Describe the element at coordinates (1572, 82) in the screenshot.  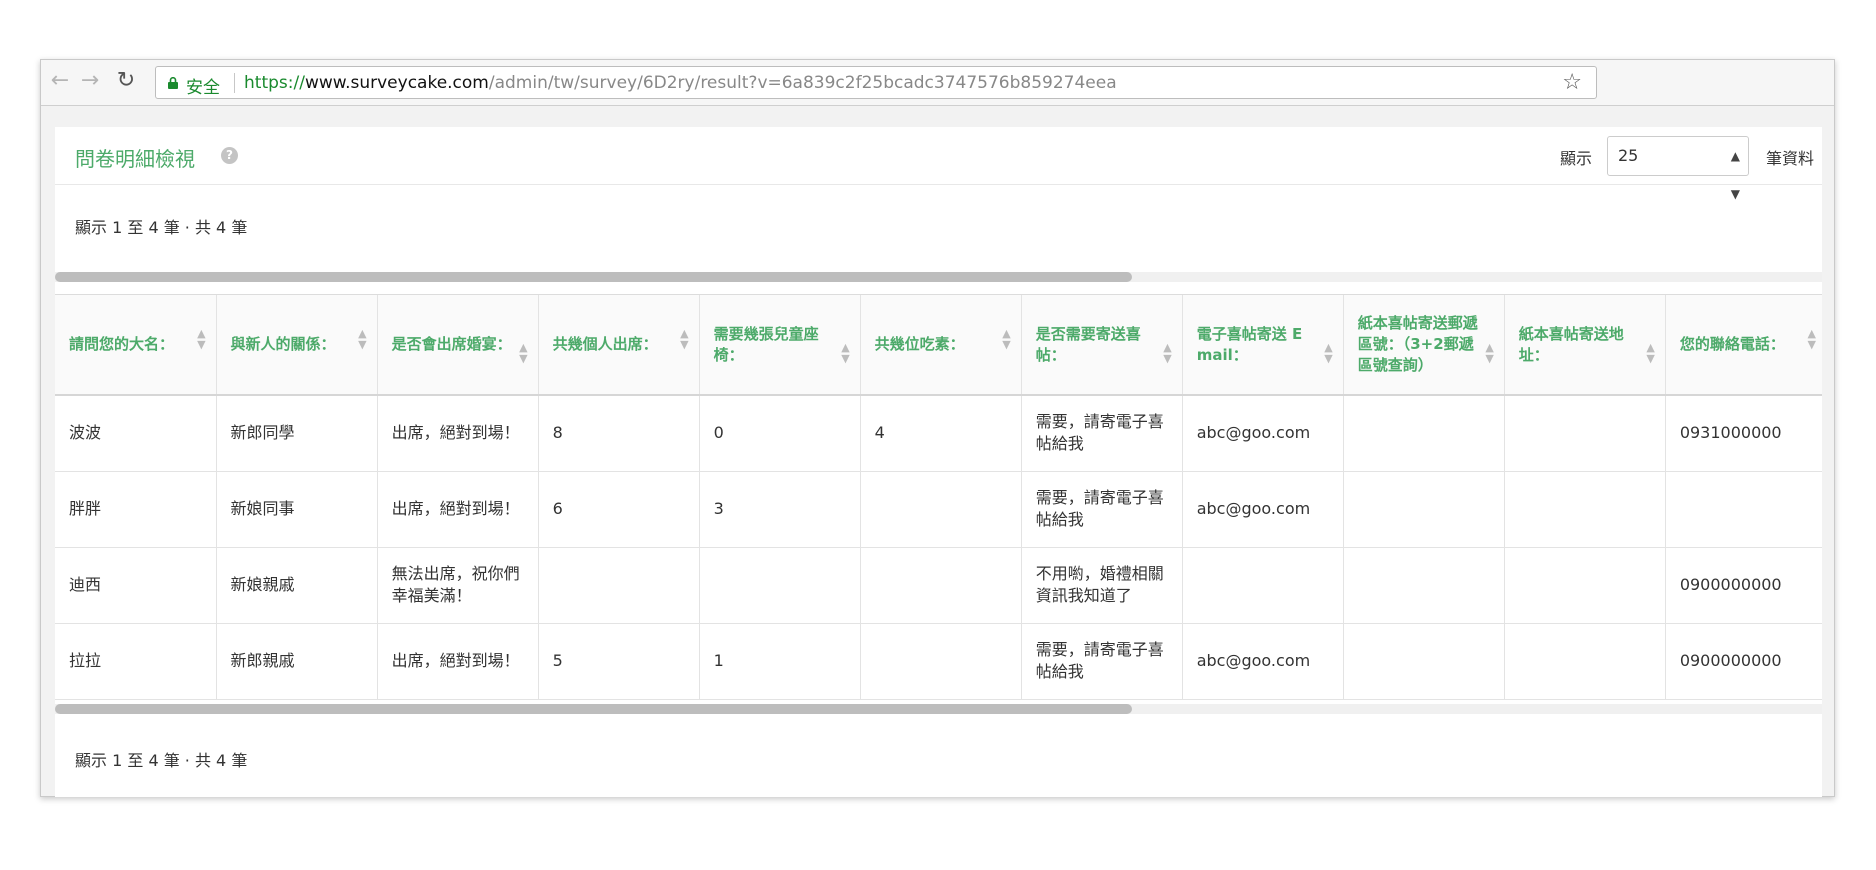
I see `bookmark-star-icon: ☆` at that location.